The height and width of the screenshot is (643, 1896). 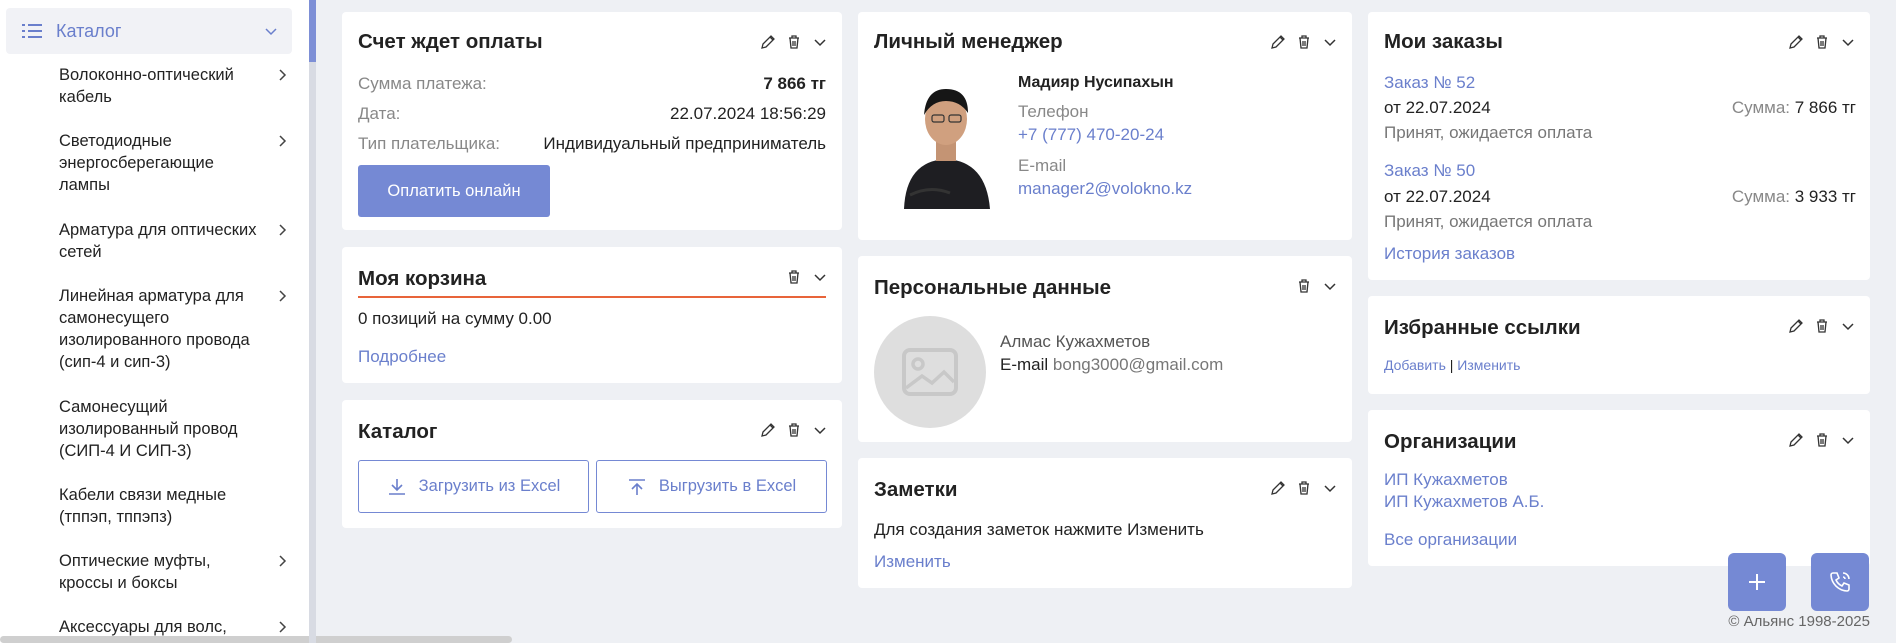 What do you see at coordinates (748, 113) in the screenshot?
I see `date-value: 22.07.2024 18:56:29` at bounding box center [748, 113].